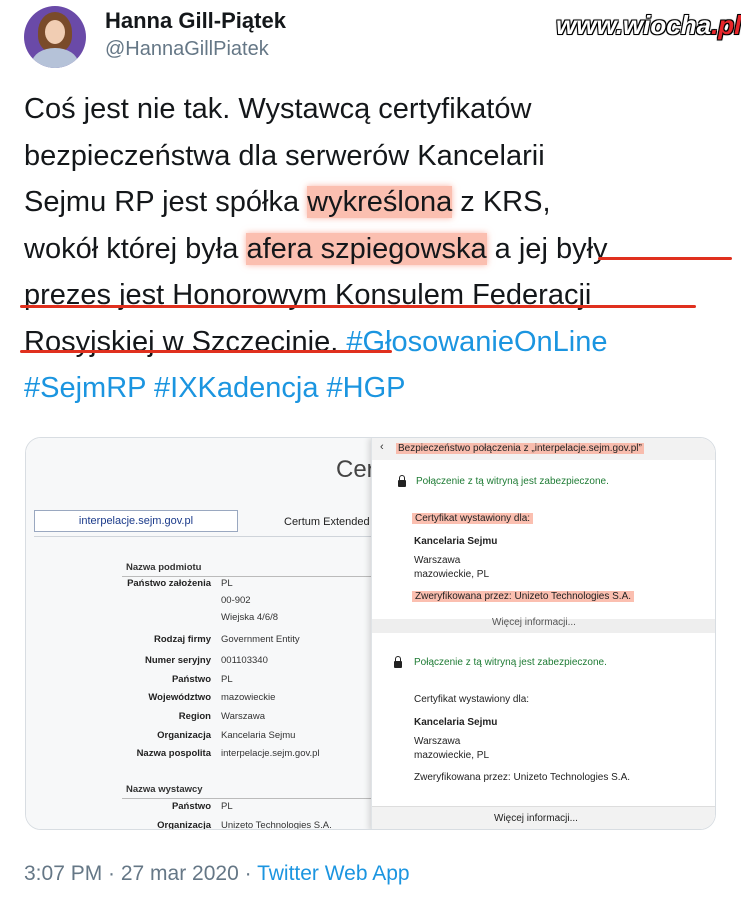 Image resolution: width=741 pixels, height=900 pixels. What do you see at coordinates (210, 536) in the screenshot?
I see `tab-divider` at bounding box center [210, 536].